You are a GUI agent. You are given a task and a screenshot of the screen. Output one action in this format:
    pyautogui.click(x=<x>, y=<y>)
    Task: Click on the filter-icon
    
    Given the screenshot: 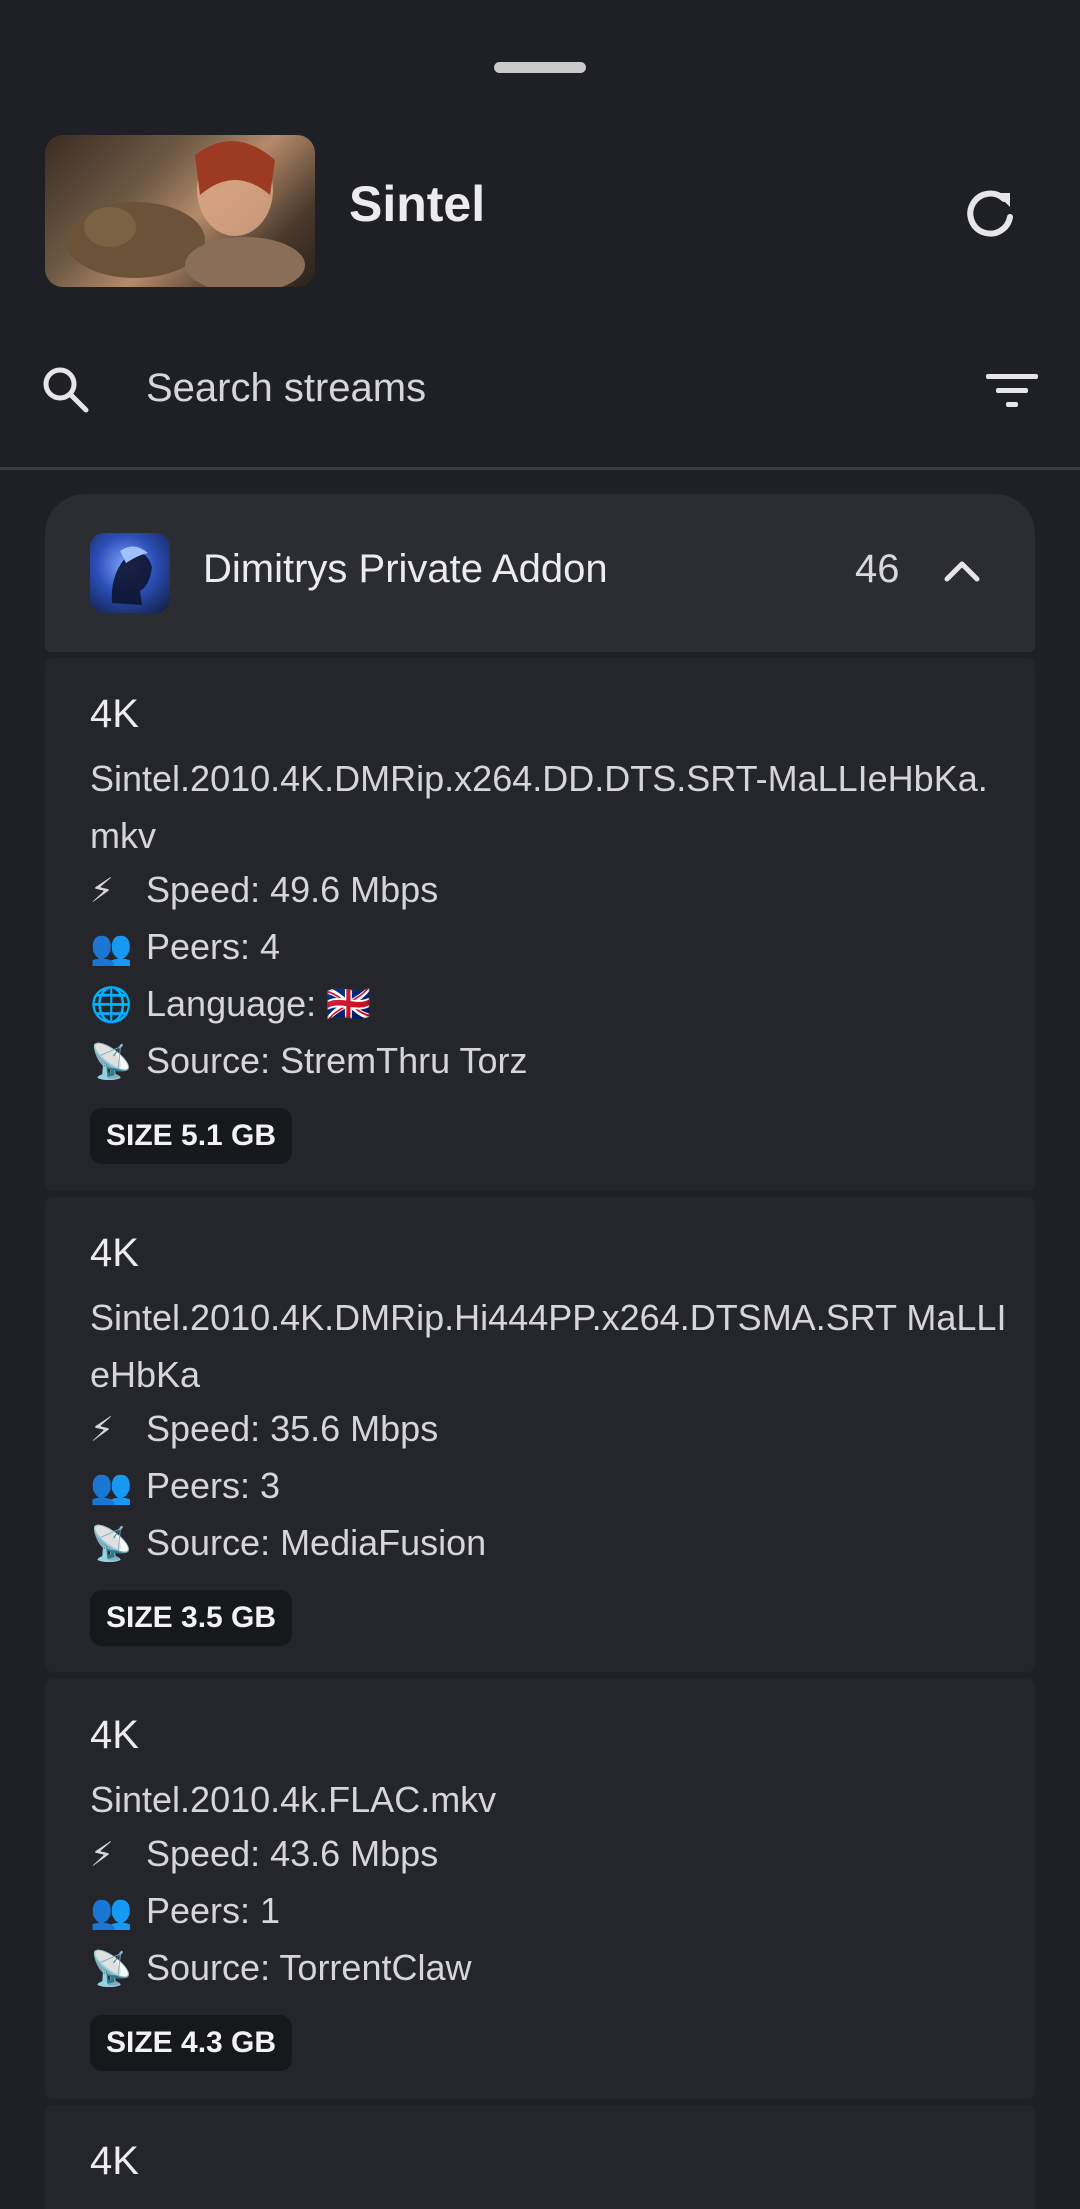 What is the action you would take?
    pyautogui.click(x=1012, y=391)
    